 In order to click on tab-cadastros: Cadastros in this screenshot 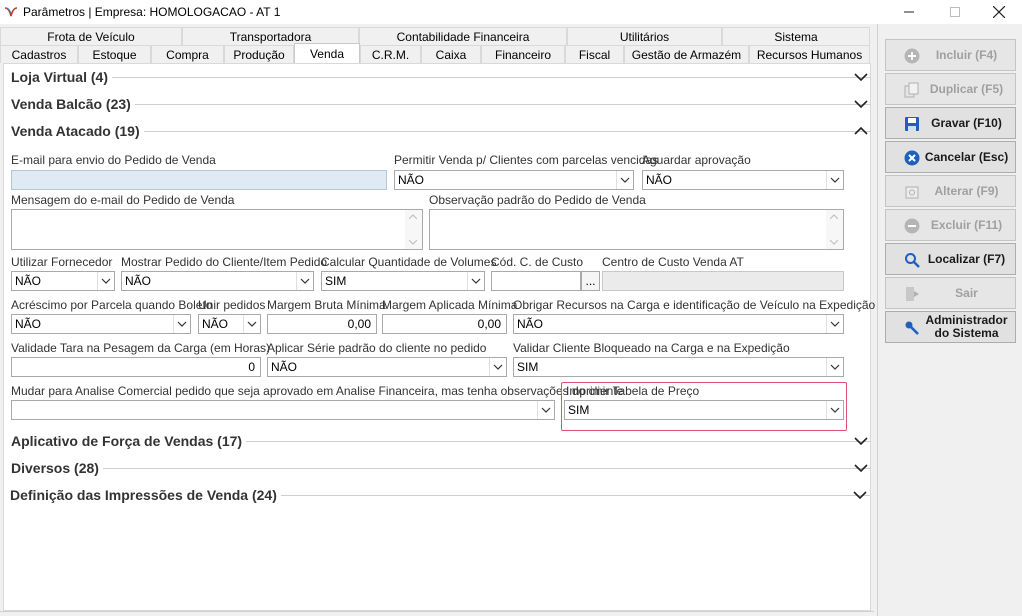, I will do `click(39, 54)`.